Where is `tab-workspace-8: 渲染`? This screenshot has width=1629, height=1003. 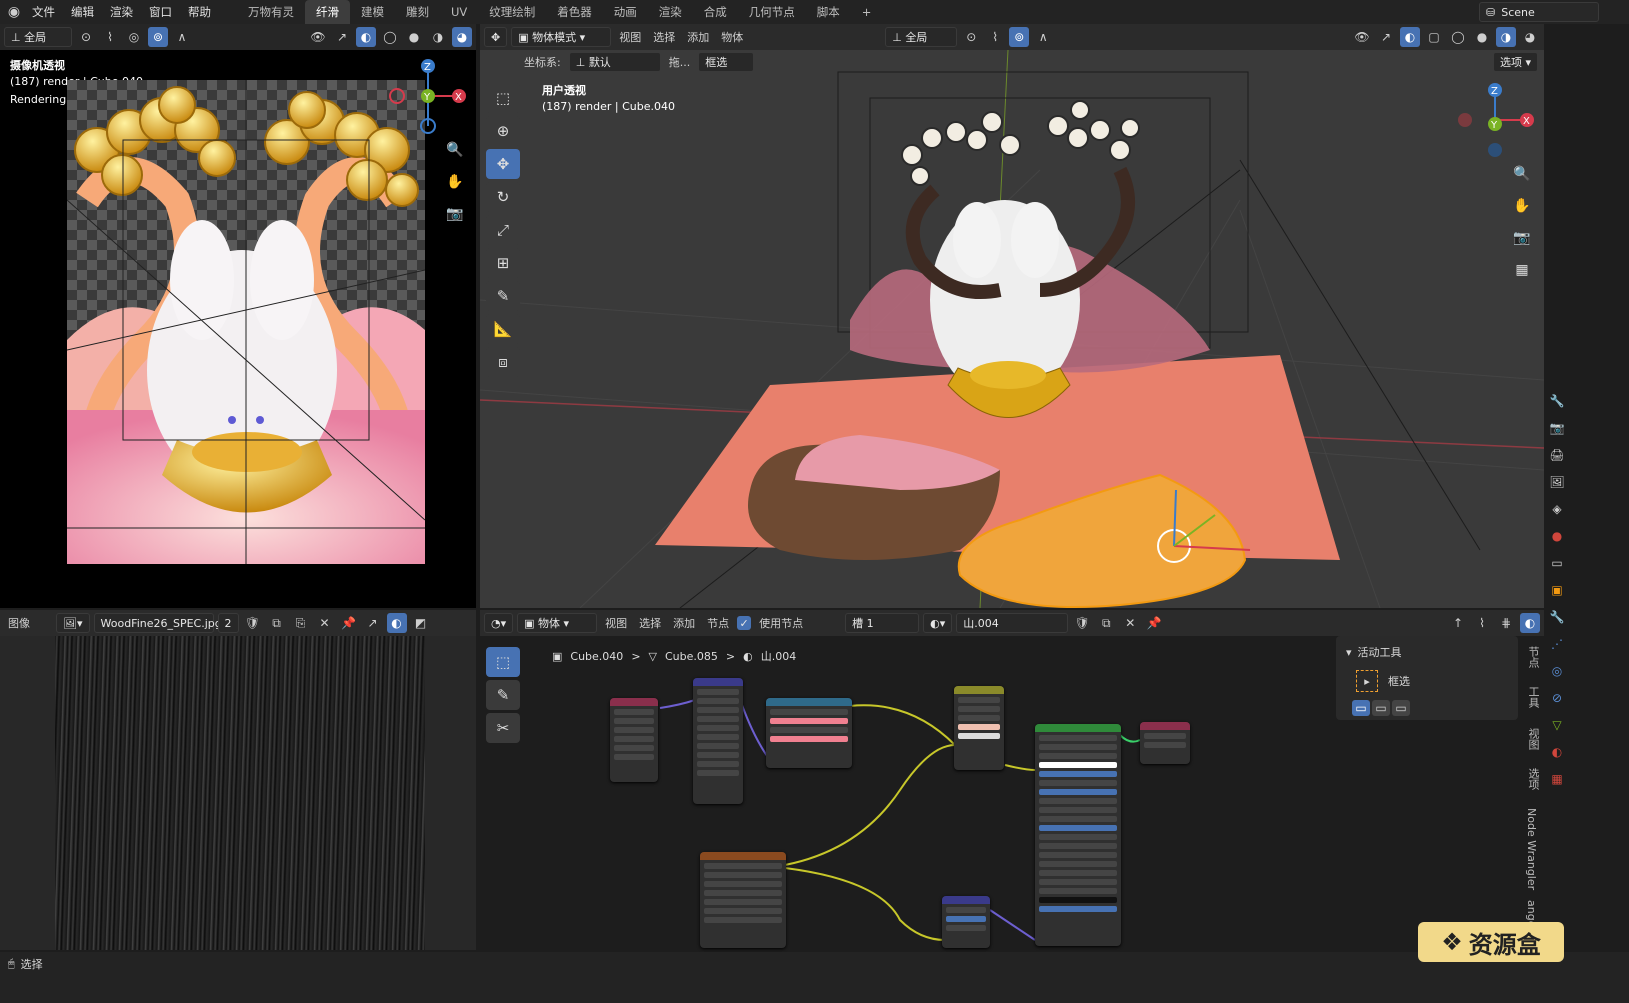 tab-workspace-8: 渲染 is located at coordinates (670, 12).